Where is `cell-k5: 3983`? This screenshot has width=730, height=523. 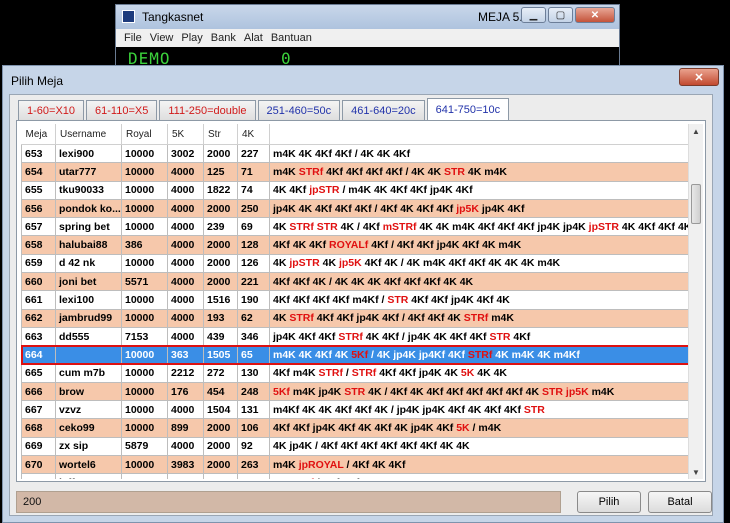
cell-k5: 3983 is located at coordinates (185, 465).